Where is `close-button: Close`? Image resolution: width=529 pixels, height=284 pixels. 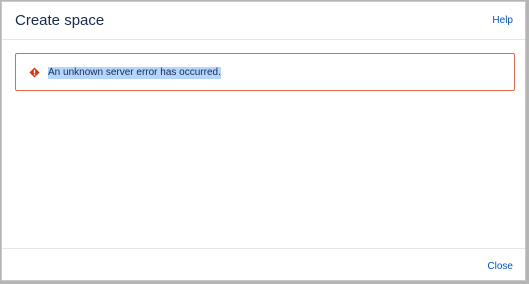
close-button: Close is located at coordinates (500, 267).